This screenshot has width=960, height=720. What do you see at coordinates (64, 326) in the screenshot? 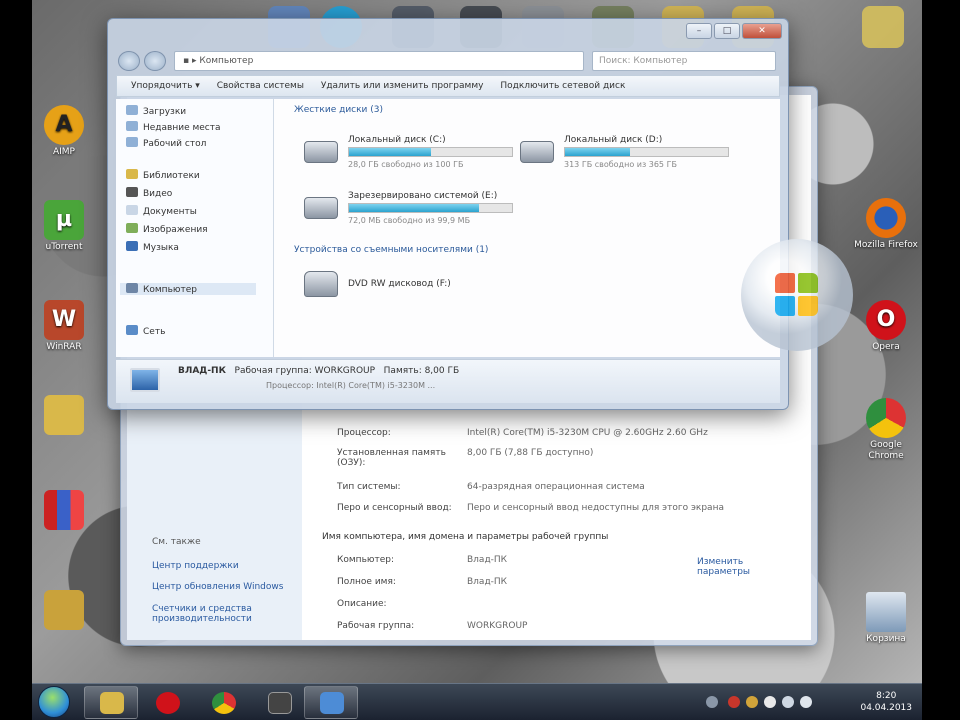
I see `desktop-icon-winrar: W WinRAR` at bounding box center [64, 326].